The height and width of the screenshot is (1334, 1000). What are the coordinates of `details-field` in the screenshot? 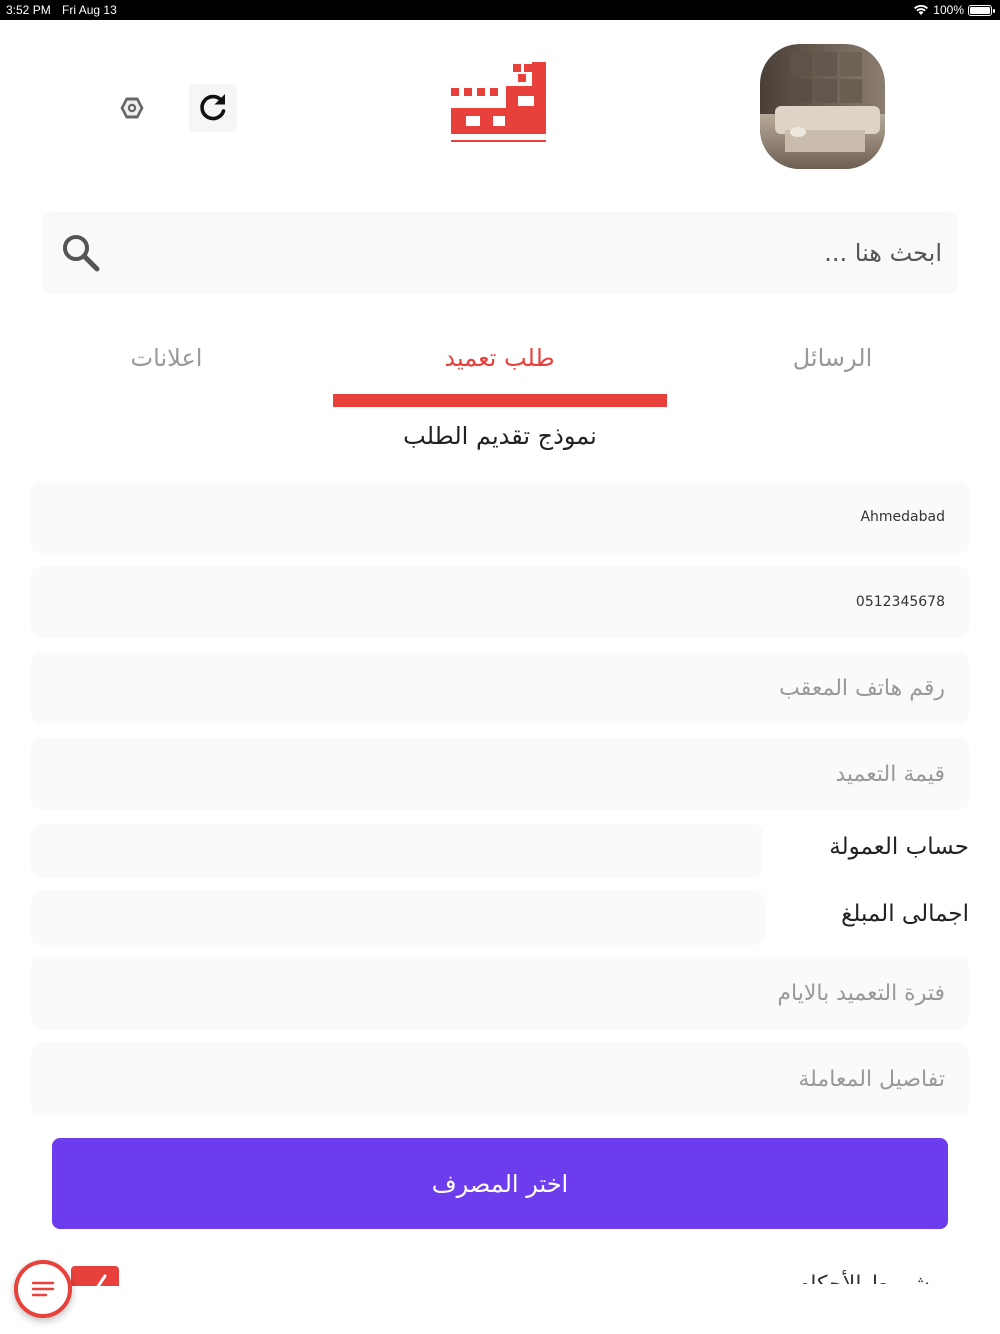 It's located at (500, 1079).